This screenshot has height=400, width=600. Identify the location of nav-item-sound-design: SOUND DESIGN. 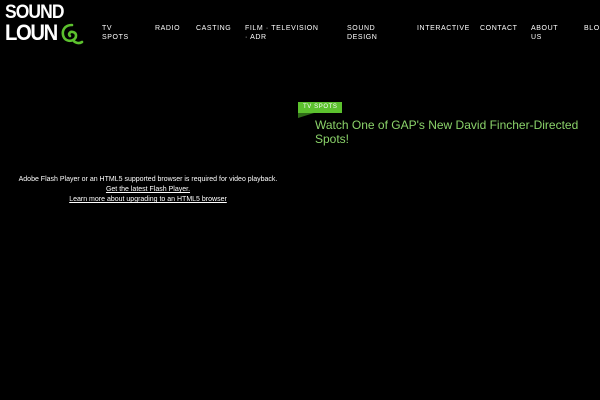
(367, 33).